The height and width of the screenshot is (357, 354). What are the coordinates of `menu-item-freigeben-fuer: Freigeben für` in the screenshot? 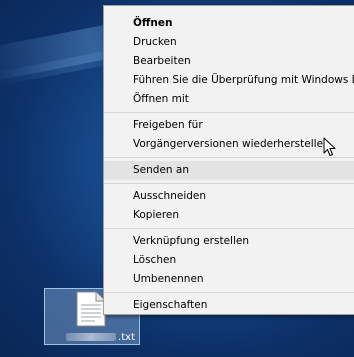 It's located at (229, 125).